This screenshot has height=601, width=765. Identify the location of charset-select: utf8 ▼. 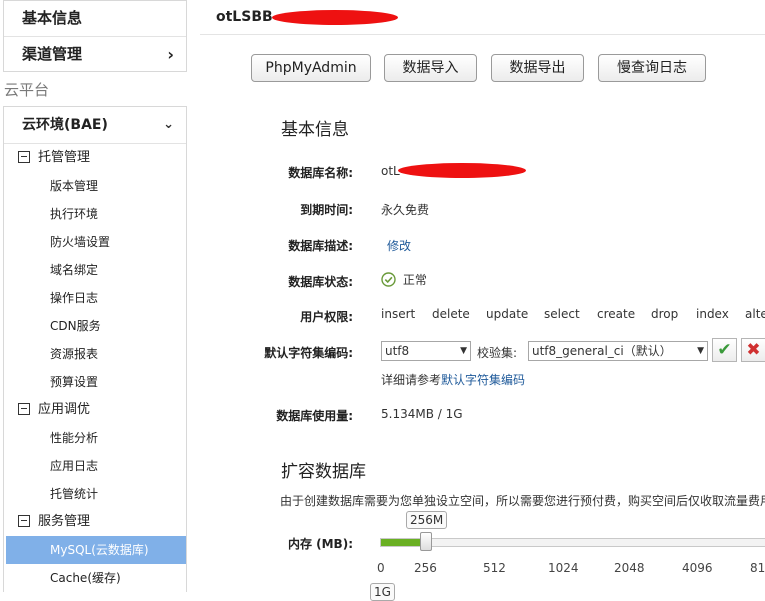
(426, 351).